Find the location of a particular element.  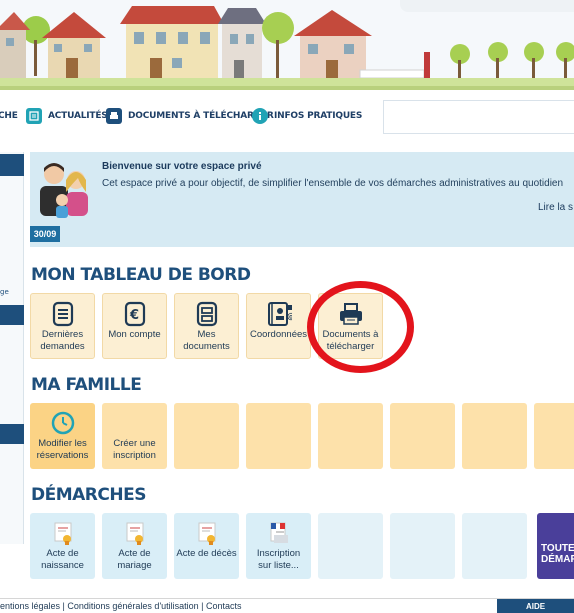

nav-label: INFOS PRATIQUES is located at coordinates (318, 116).